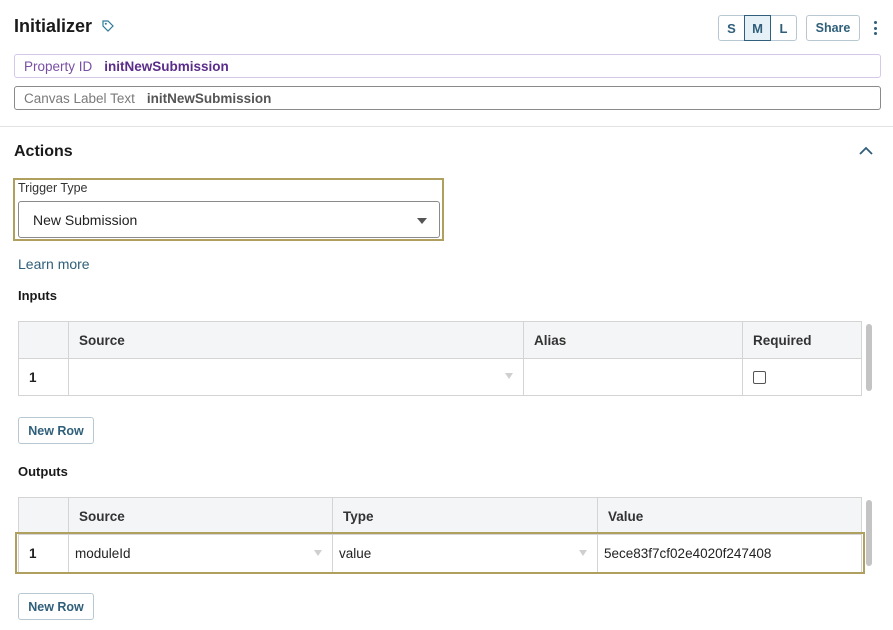 Image resolution: width=893 pixels, height=630 pixels. What do you see at coordinates (166, 66) in the screenshot?
I see `property-id-value: initNewSubmission` at bounding box center [166, 66].